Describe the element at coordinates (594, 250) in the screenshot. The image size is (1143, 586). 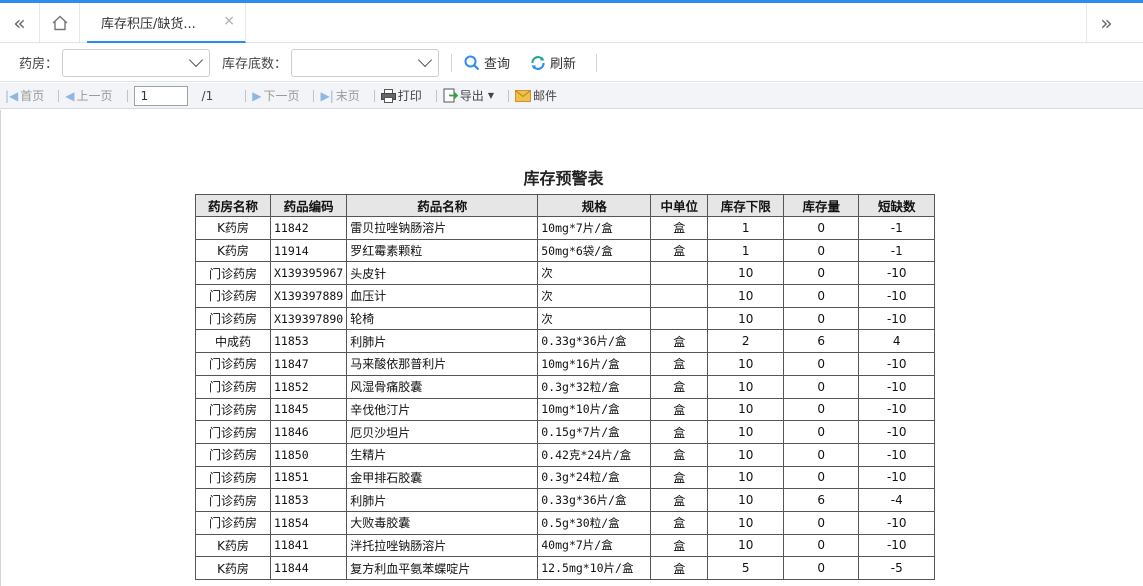
I see `table-cell: 50mg*6袋/盒` at that location.